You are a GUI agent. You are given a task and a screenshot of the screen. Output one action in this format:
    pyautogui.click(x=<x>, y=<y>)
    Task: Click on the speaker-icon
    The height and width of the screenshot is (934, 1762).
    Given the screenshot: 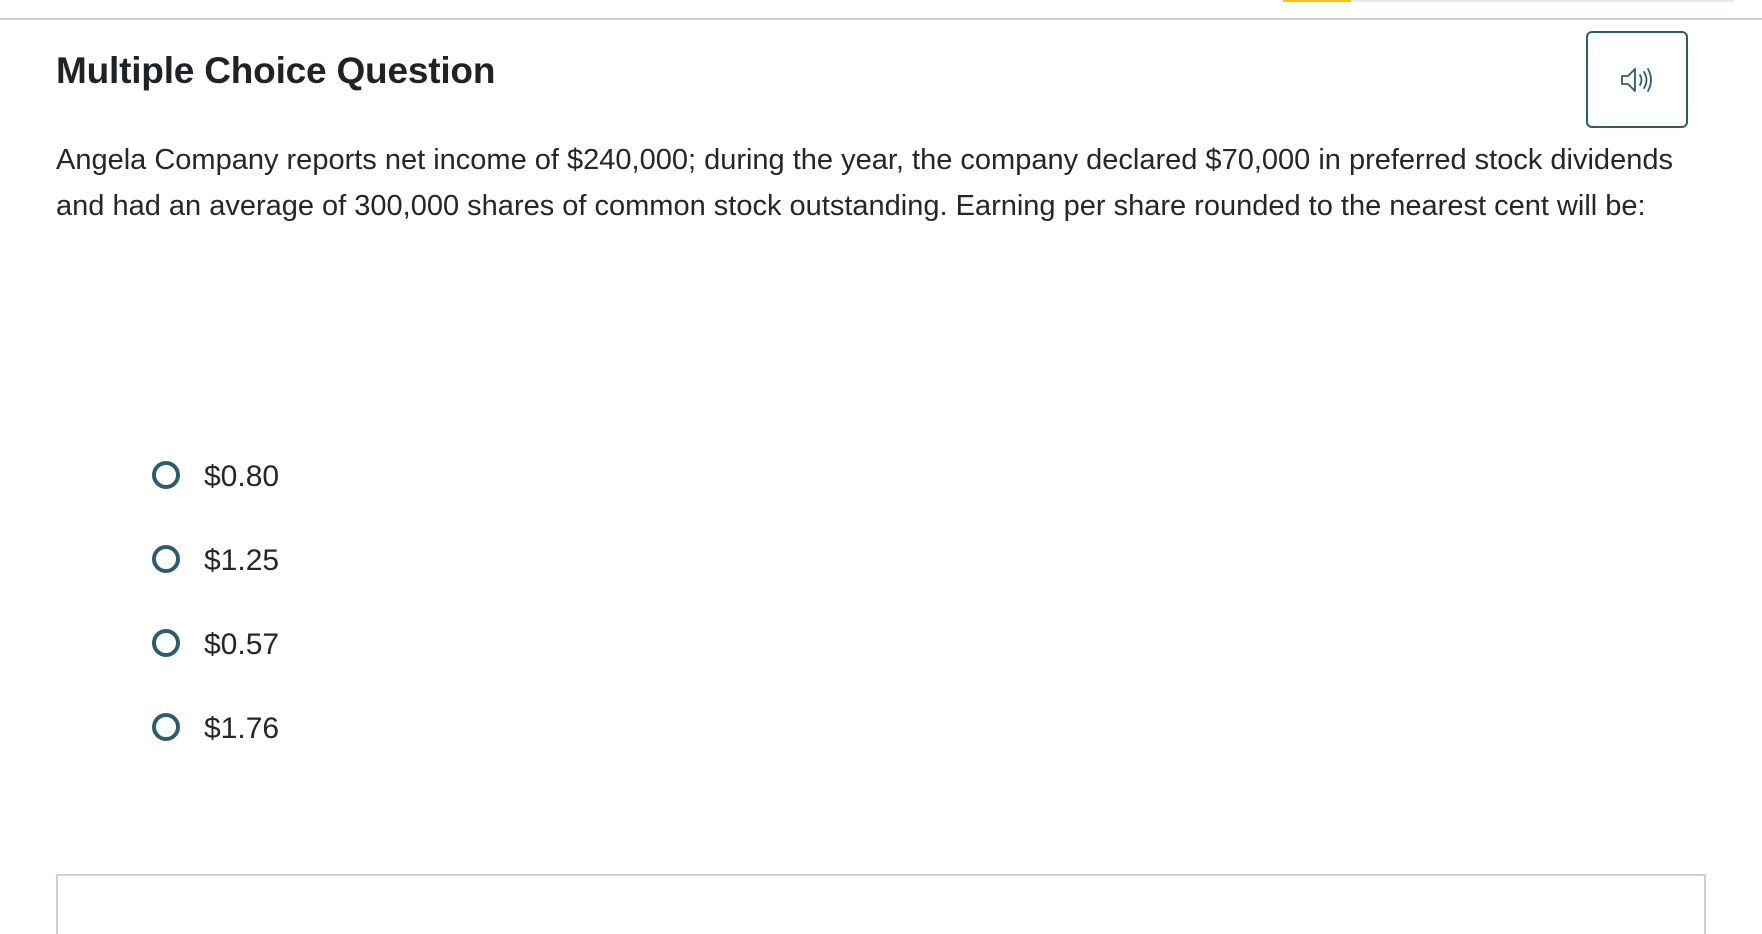 What is the action you would take?
    pyautogui.click(x=1636, y=79)
    